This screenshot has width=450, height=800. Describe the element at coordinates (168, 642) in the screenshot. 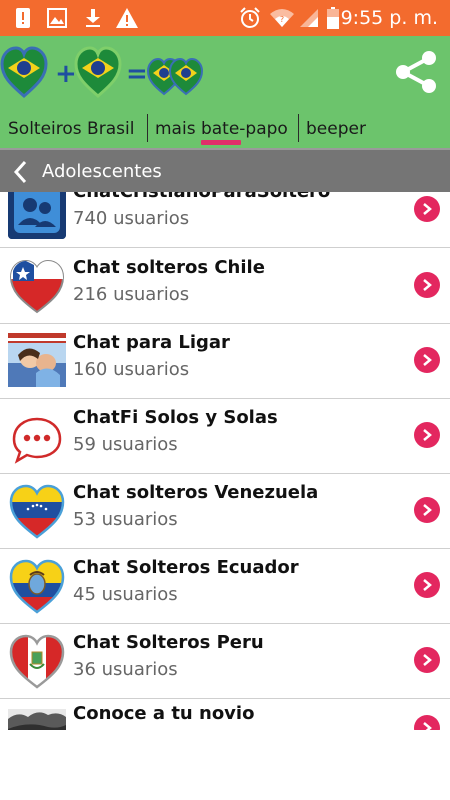

I see `room-title: Chat Solteros Peru` at that location.